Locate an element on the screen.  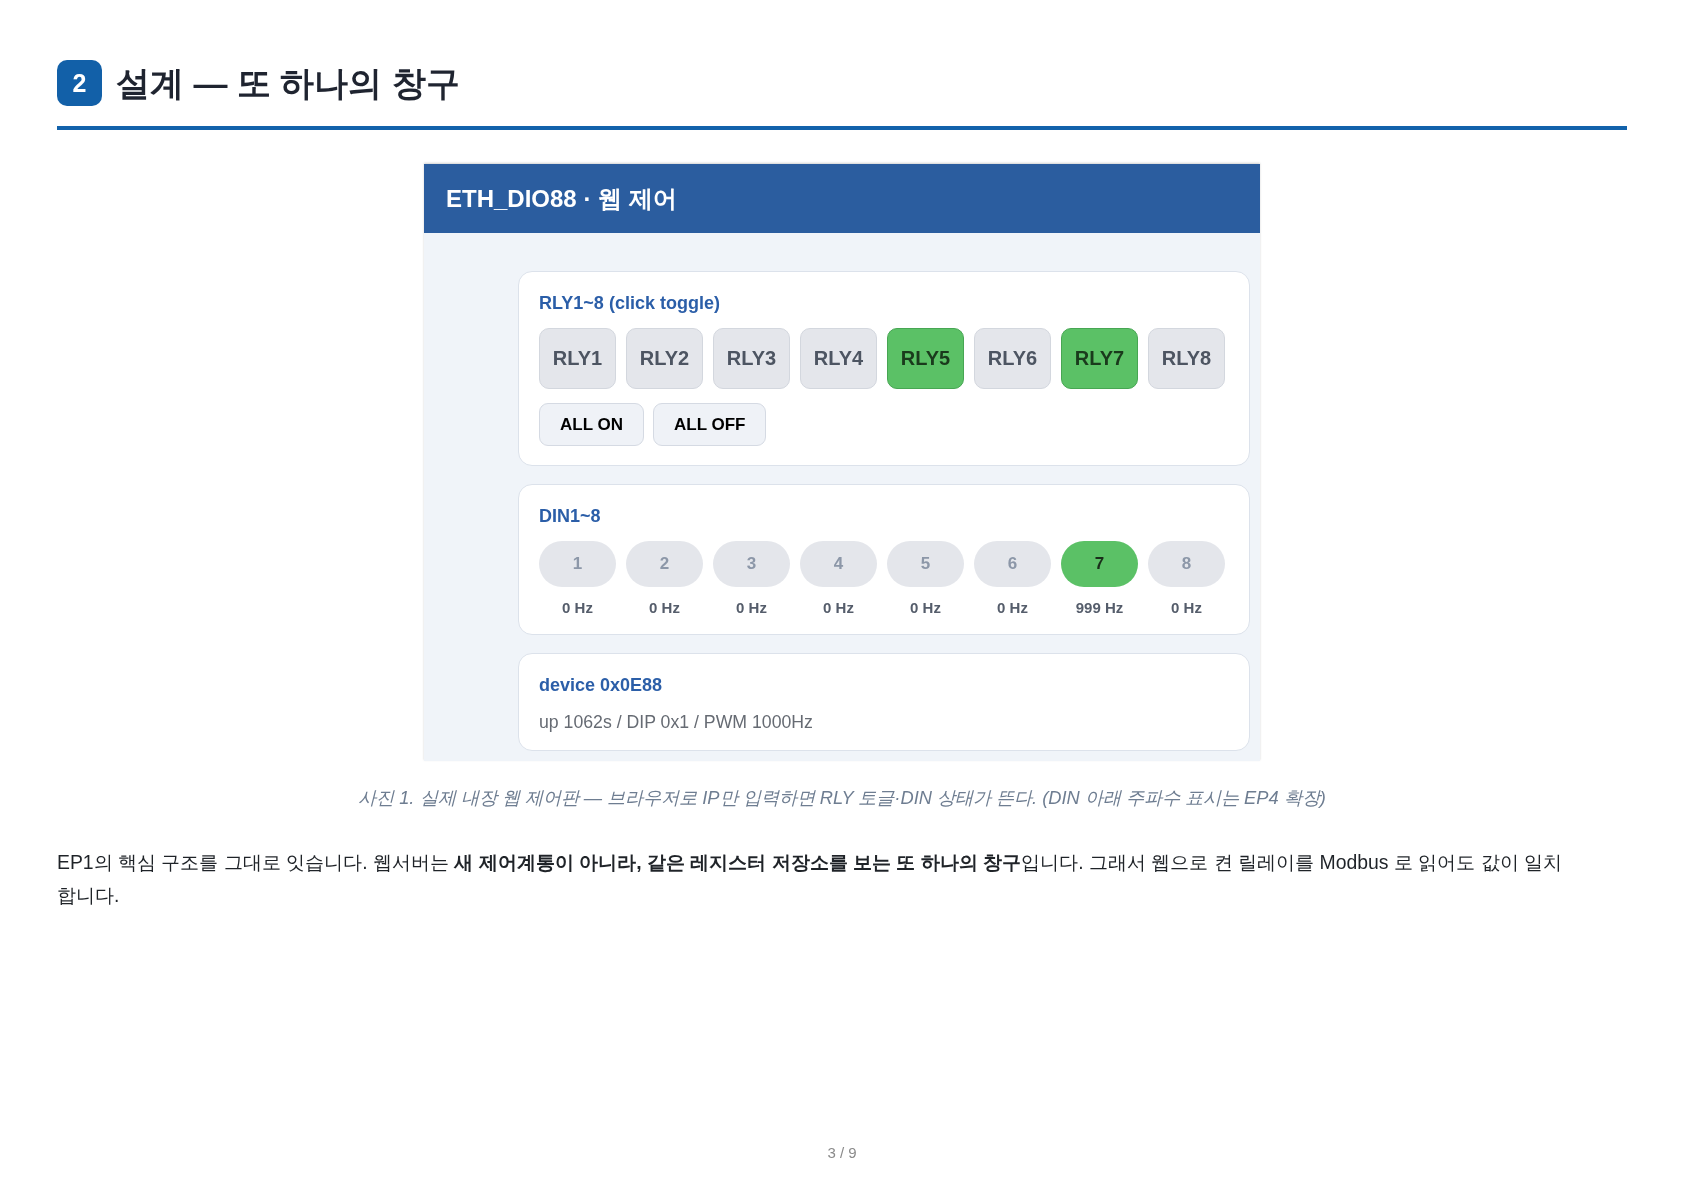
relay-group-button: ALL ON is located at coordinates (591, 424).